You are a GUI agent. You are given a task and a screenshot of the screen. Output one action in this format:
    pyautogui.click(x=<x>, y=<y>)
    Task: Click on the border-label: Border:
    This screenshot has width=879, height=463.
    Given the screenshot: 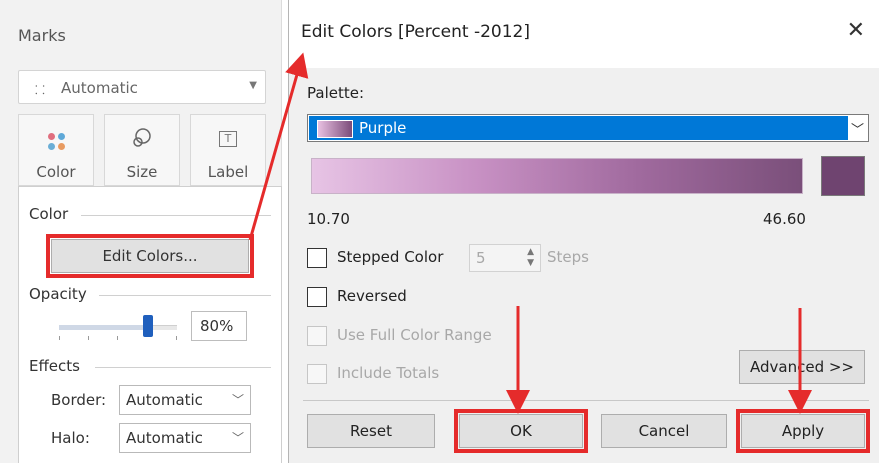 What is the action you would take?
    pyautogui.click(x=79, y=400)
    